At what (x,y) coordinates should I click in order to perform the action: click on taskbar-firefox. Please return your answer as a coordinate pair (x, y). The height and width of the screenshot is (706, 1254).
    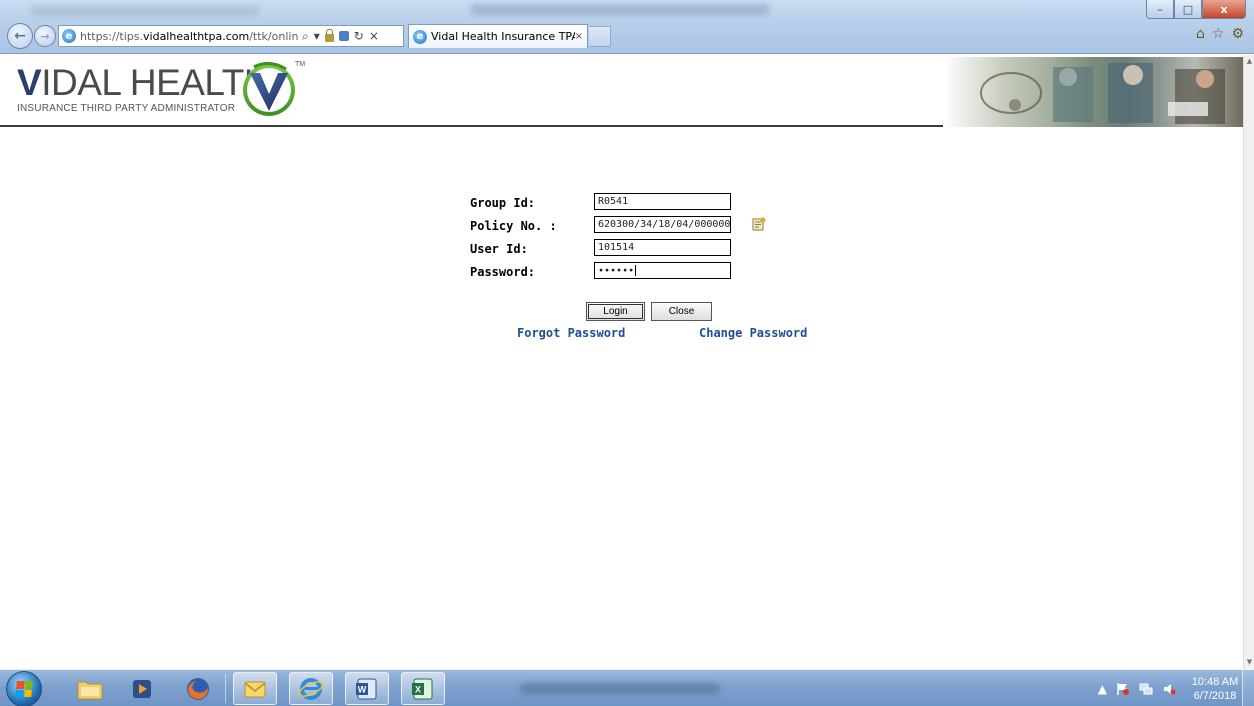
    Looking at the image, I should click on (198, 688).